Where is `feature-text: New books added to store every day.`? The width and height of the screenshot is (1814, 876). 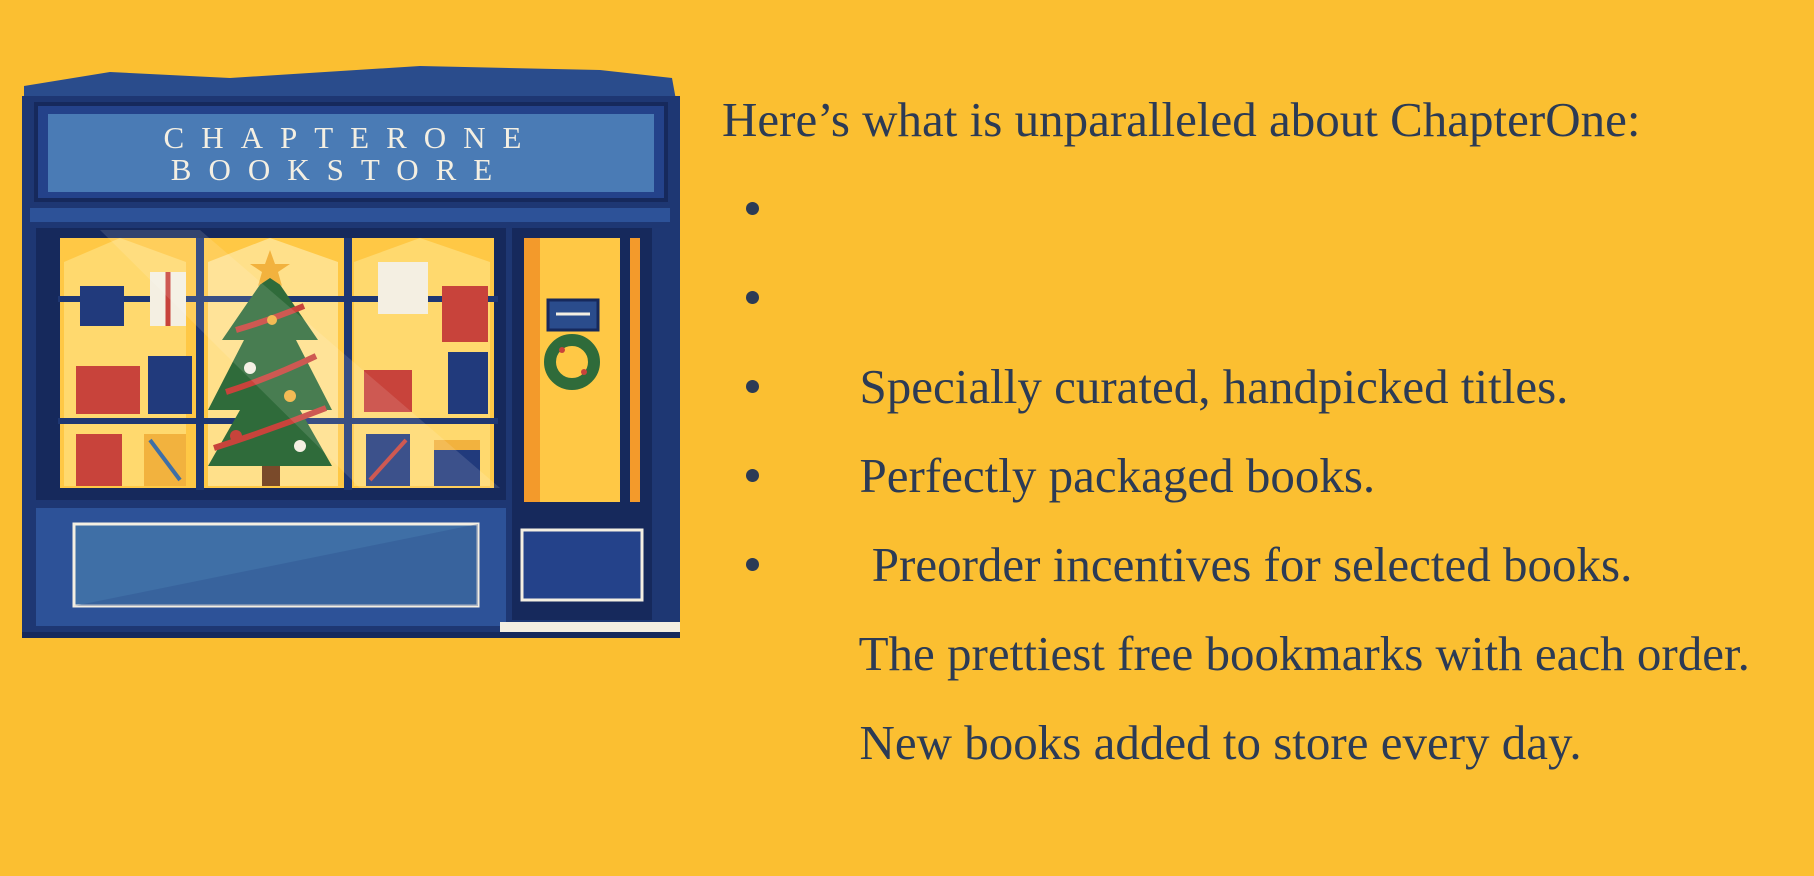 feature-text: New books added to store every day. is located at coordinates (1220, 742).